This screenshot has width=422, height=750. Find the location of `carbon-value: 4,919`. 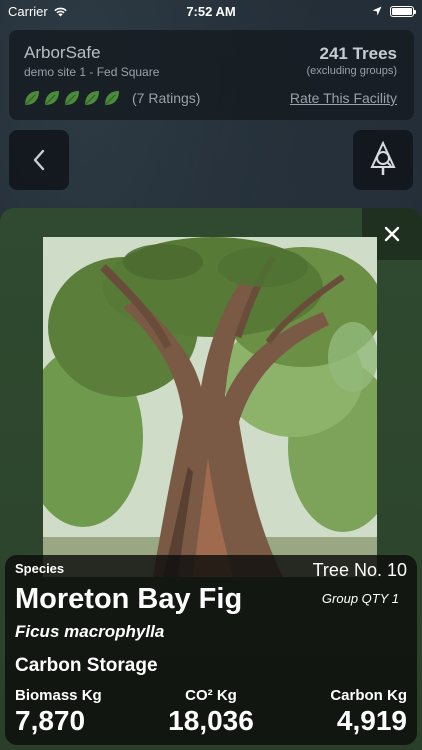

carbon-value: 4,919 is located at coordinates (371, 720).